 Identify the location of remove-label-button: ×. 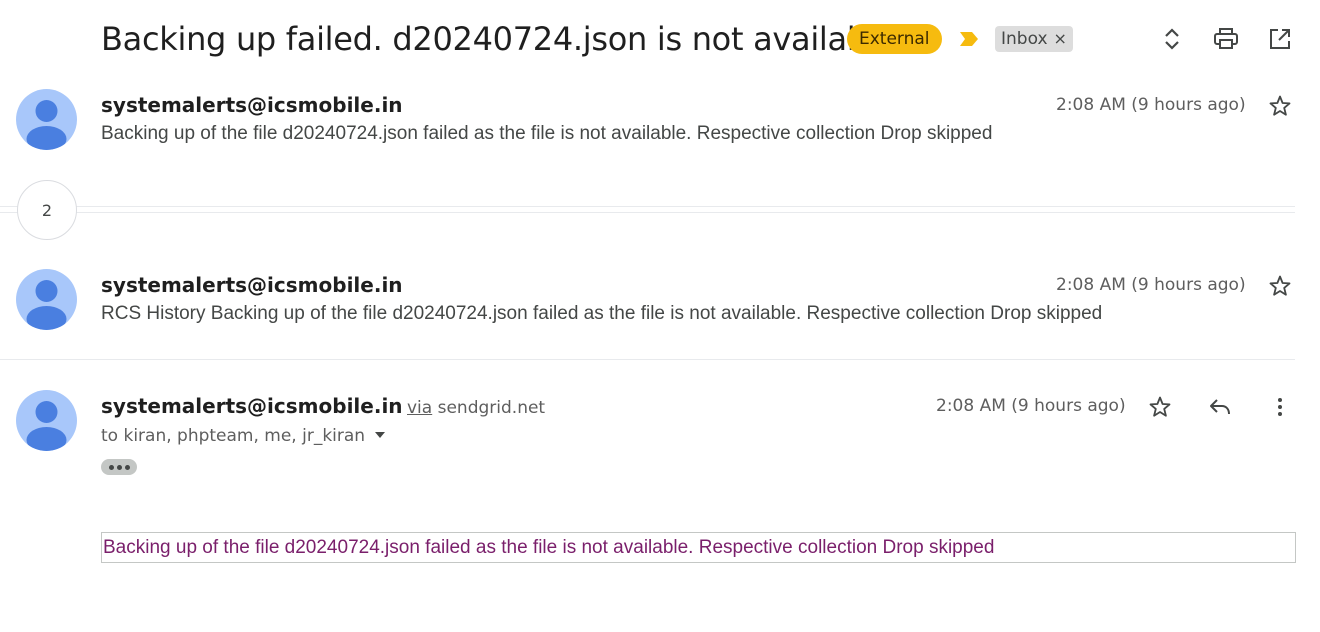
(1060, 39).